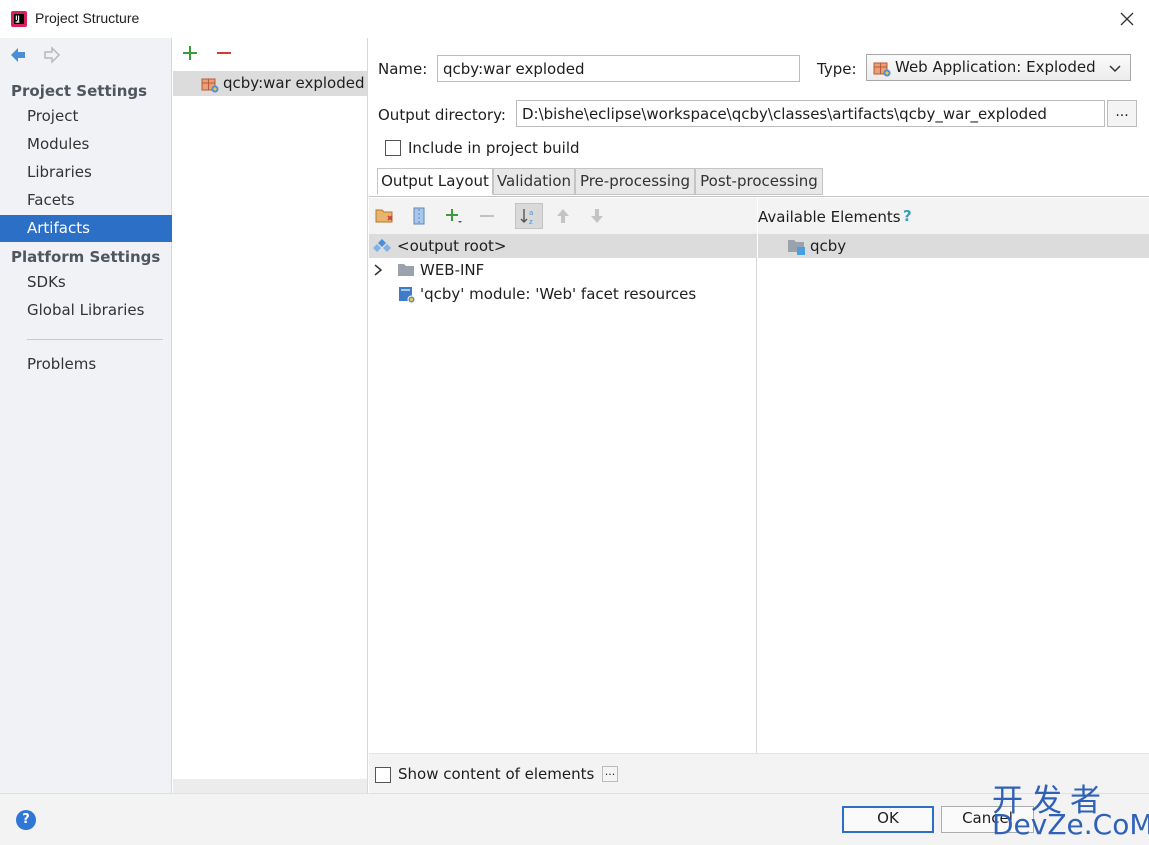  What do you see at coordinates (403, 69) in the screenshot?
I see `name-label: Name:` at bounding box center [403, 69].